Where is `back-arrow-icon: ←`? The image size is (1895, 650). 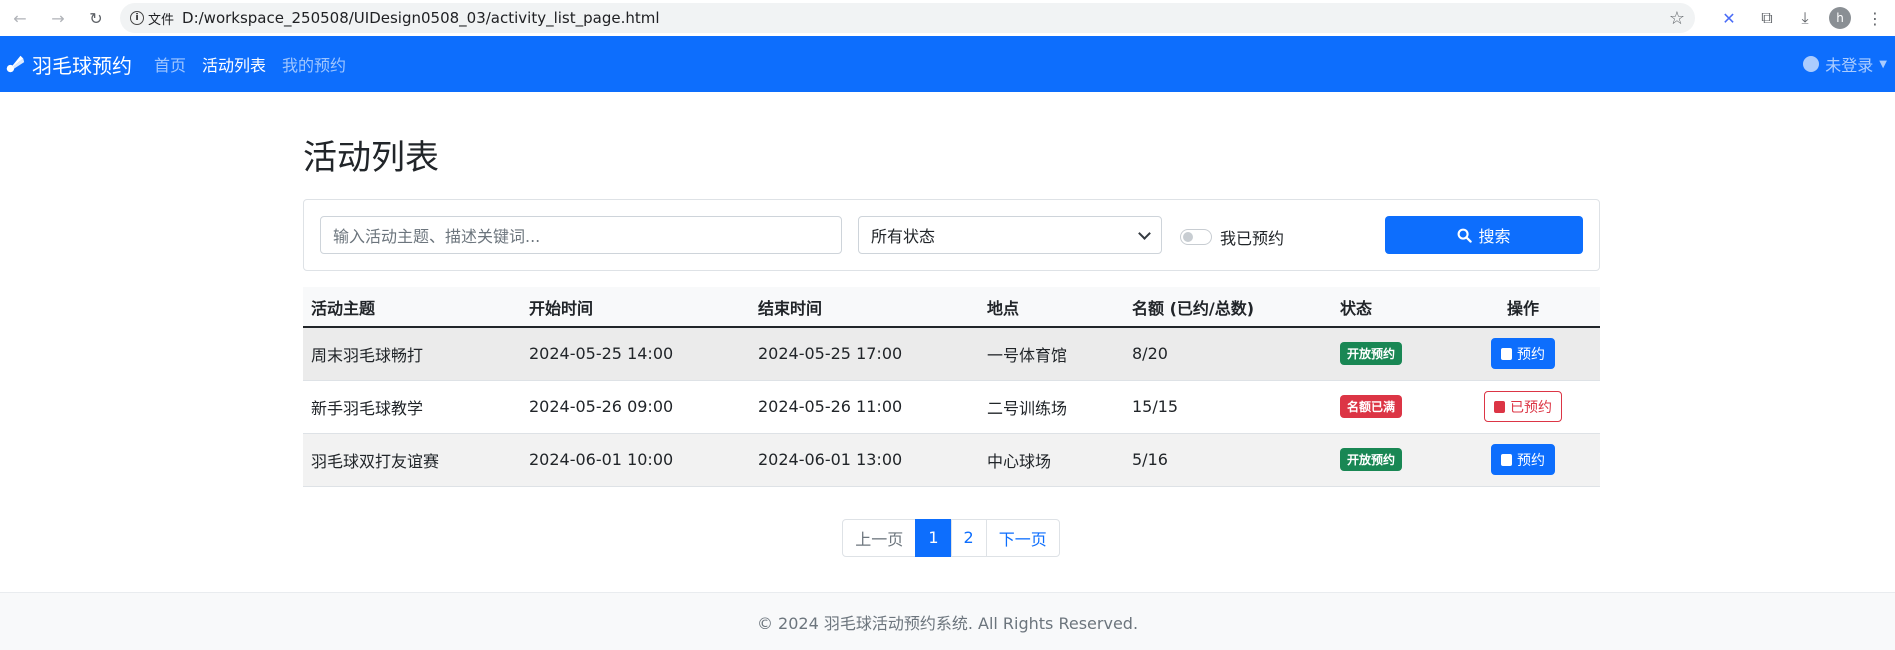
back-arrow-icon: ← is located at coordinates (20, 18).